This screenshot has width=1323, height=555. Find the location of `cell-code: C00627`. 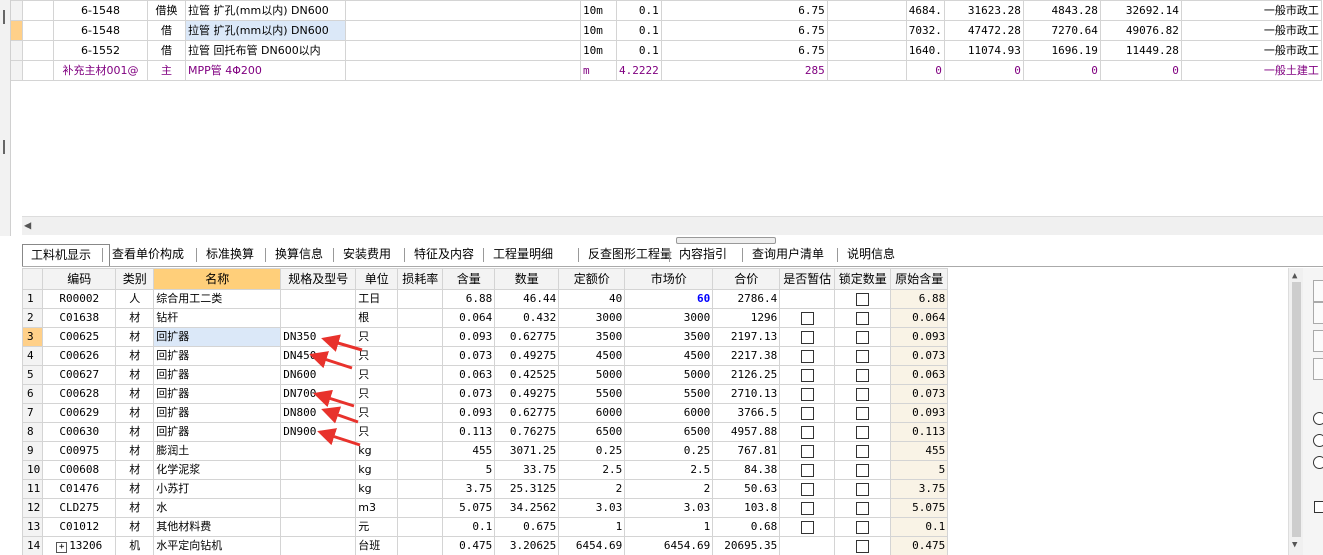

cell-code: C00627 is located at coordinates (79, 375).